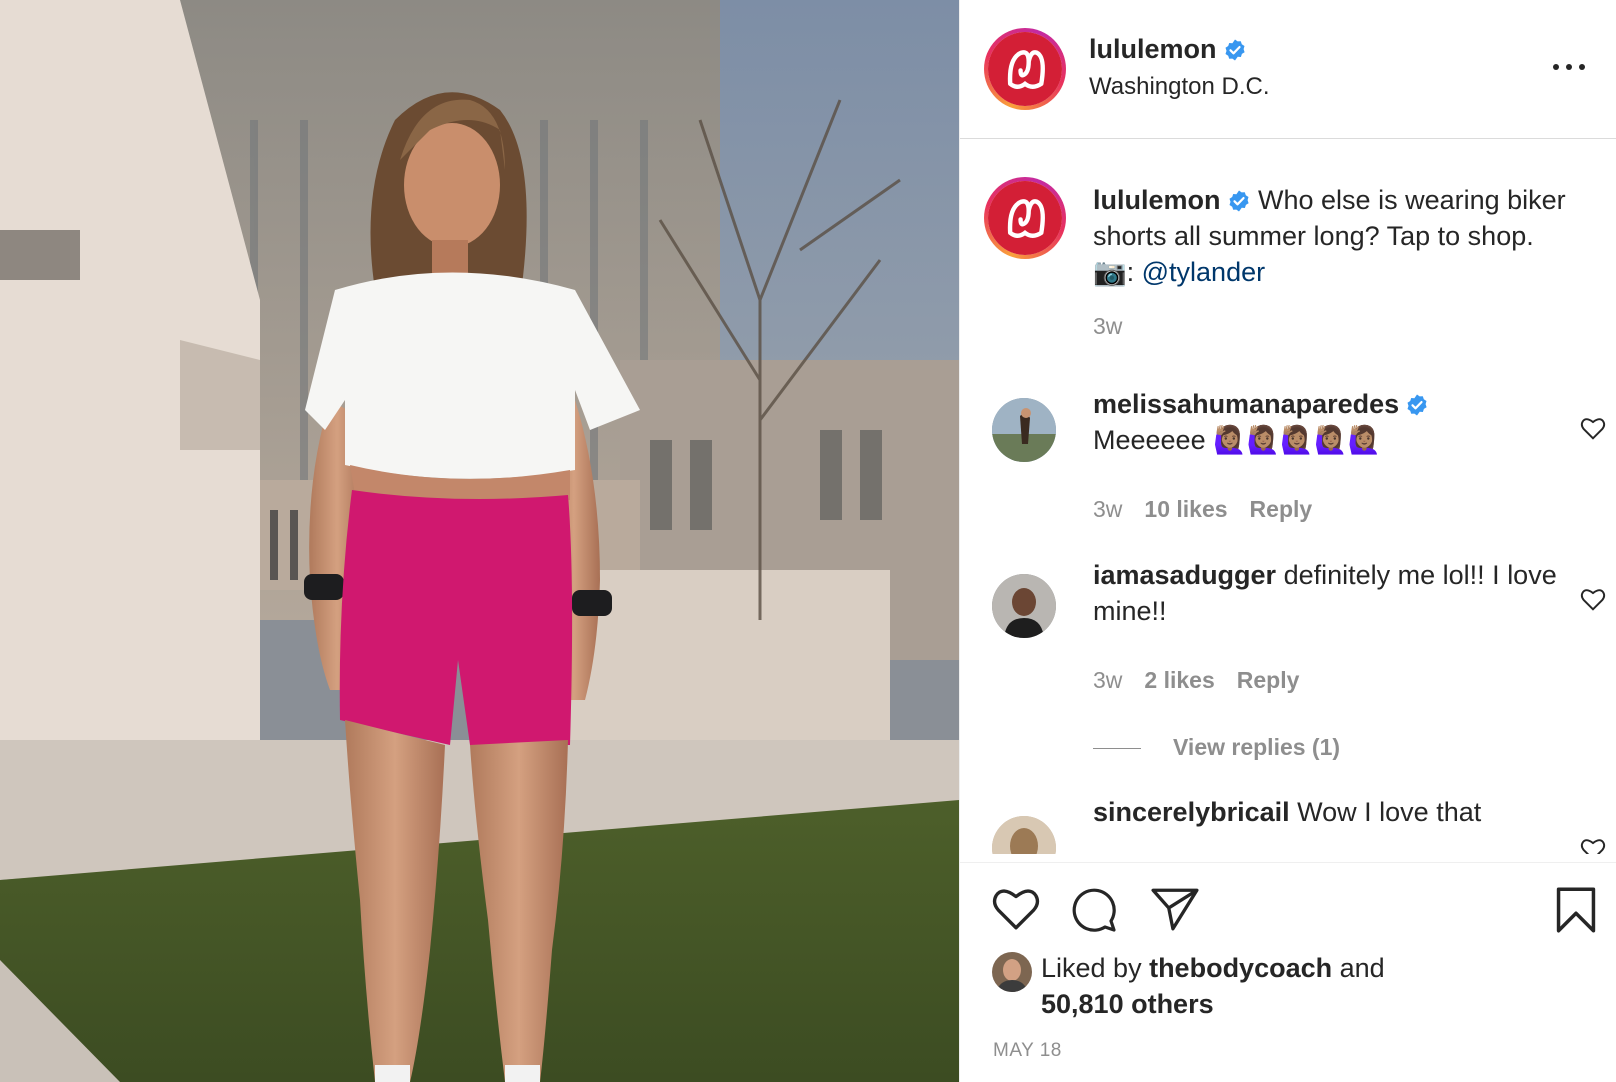  Describe the element at coordinates (1016, 908) in the screenshot. I see `heart-icon` at that location.